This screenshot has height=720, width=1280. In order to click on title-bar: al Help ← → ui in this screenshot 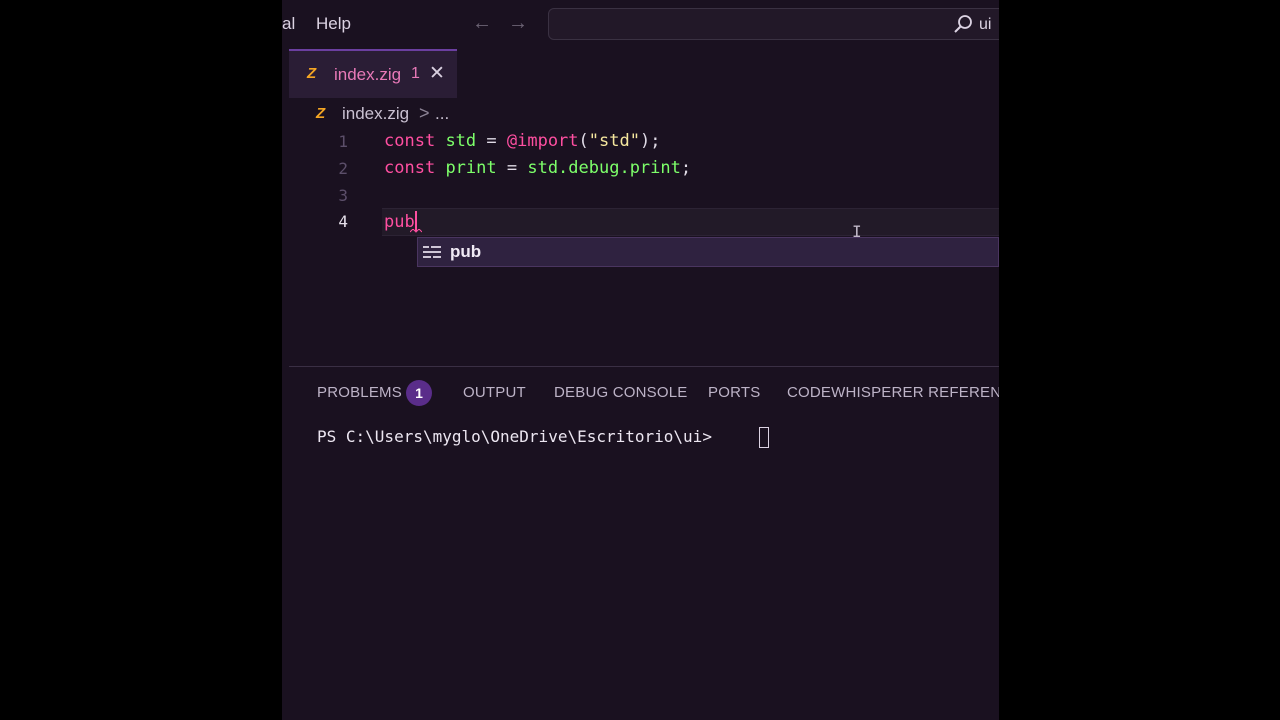, I will do `click(640, 24)`.